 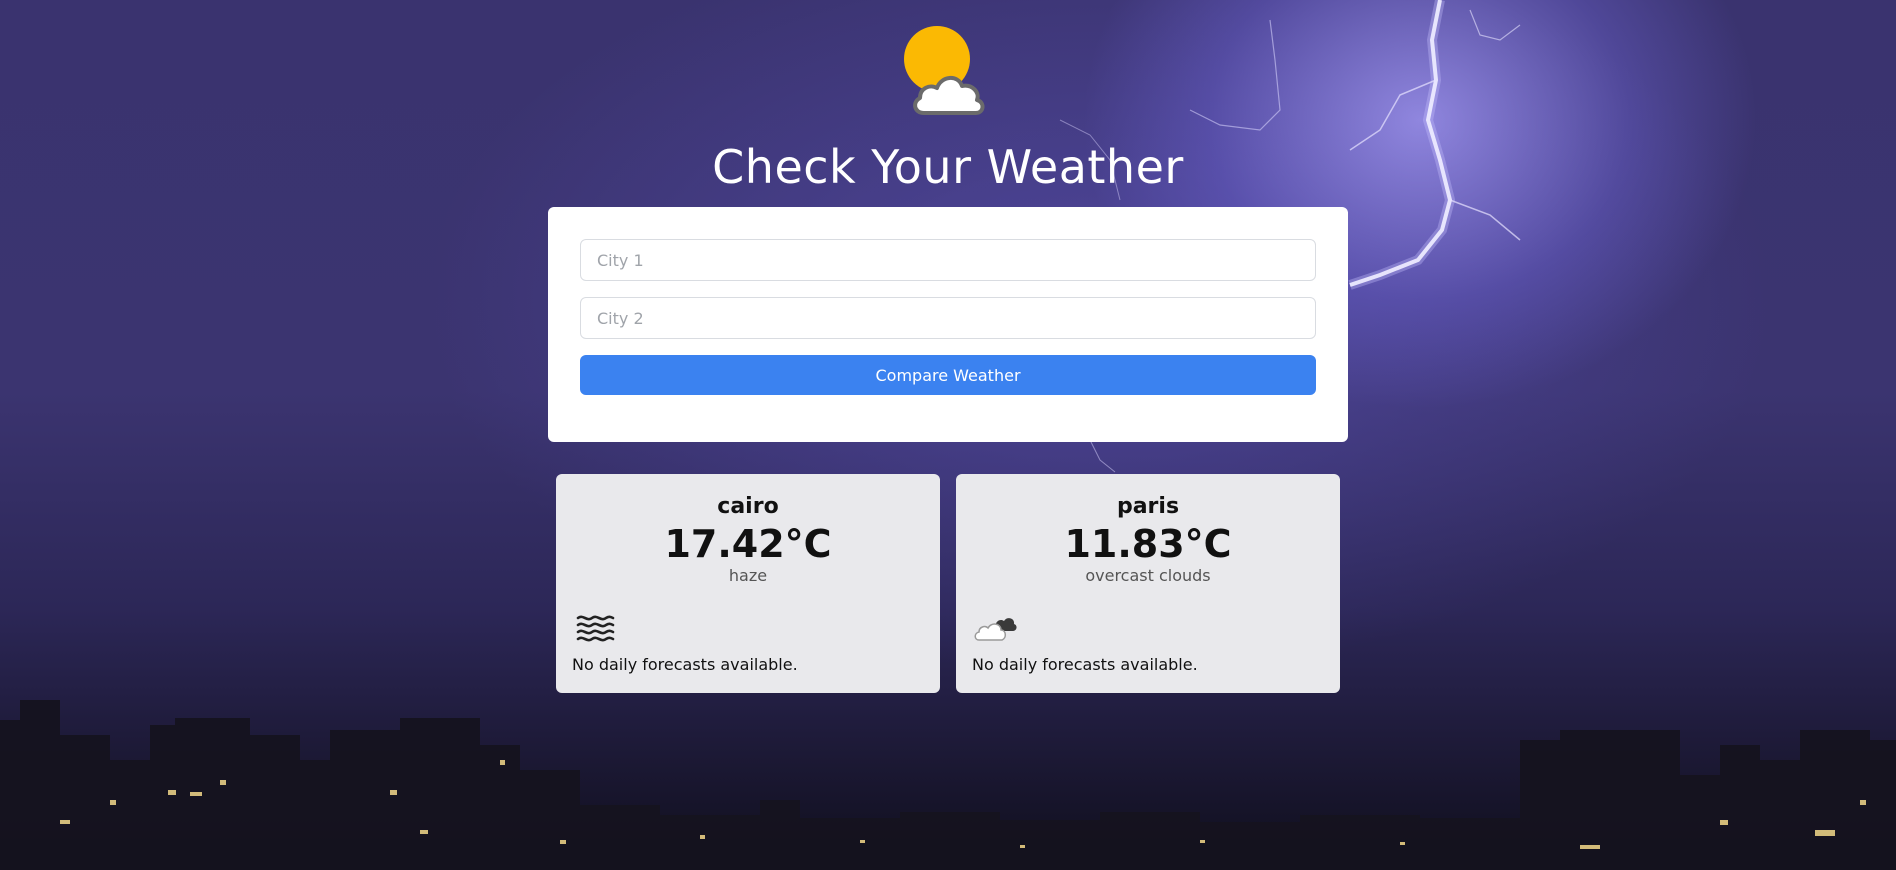 I want to click on overcast-clouds-icon, so click(x=995, y=629).